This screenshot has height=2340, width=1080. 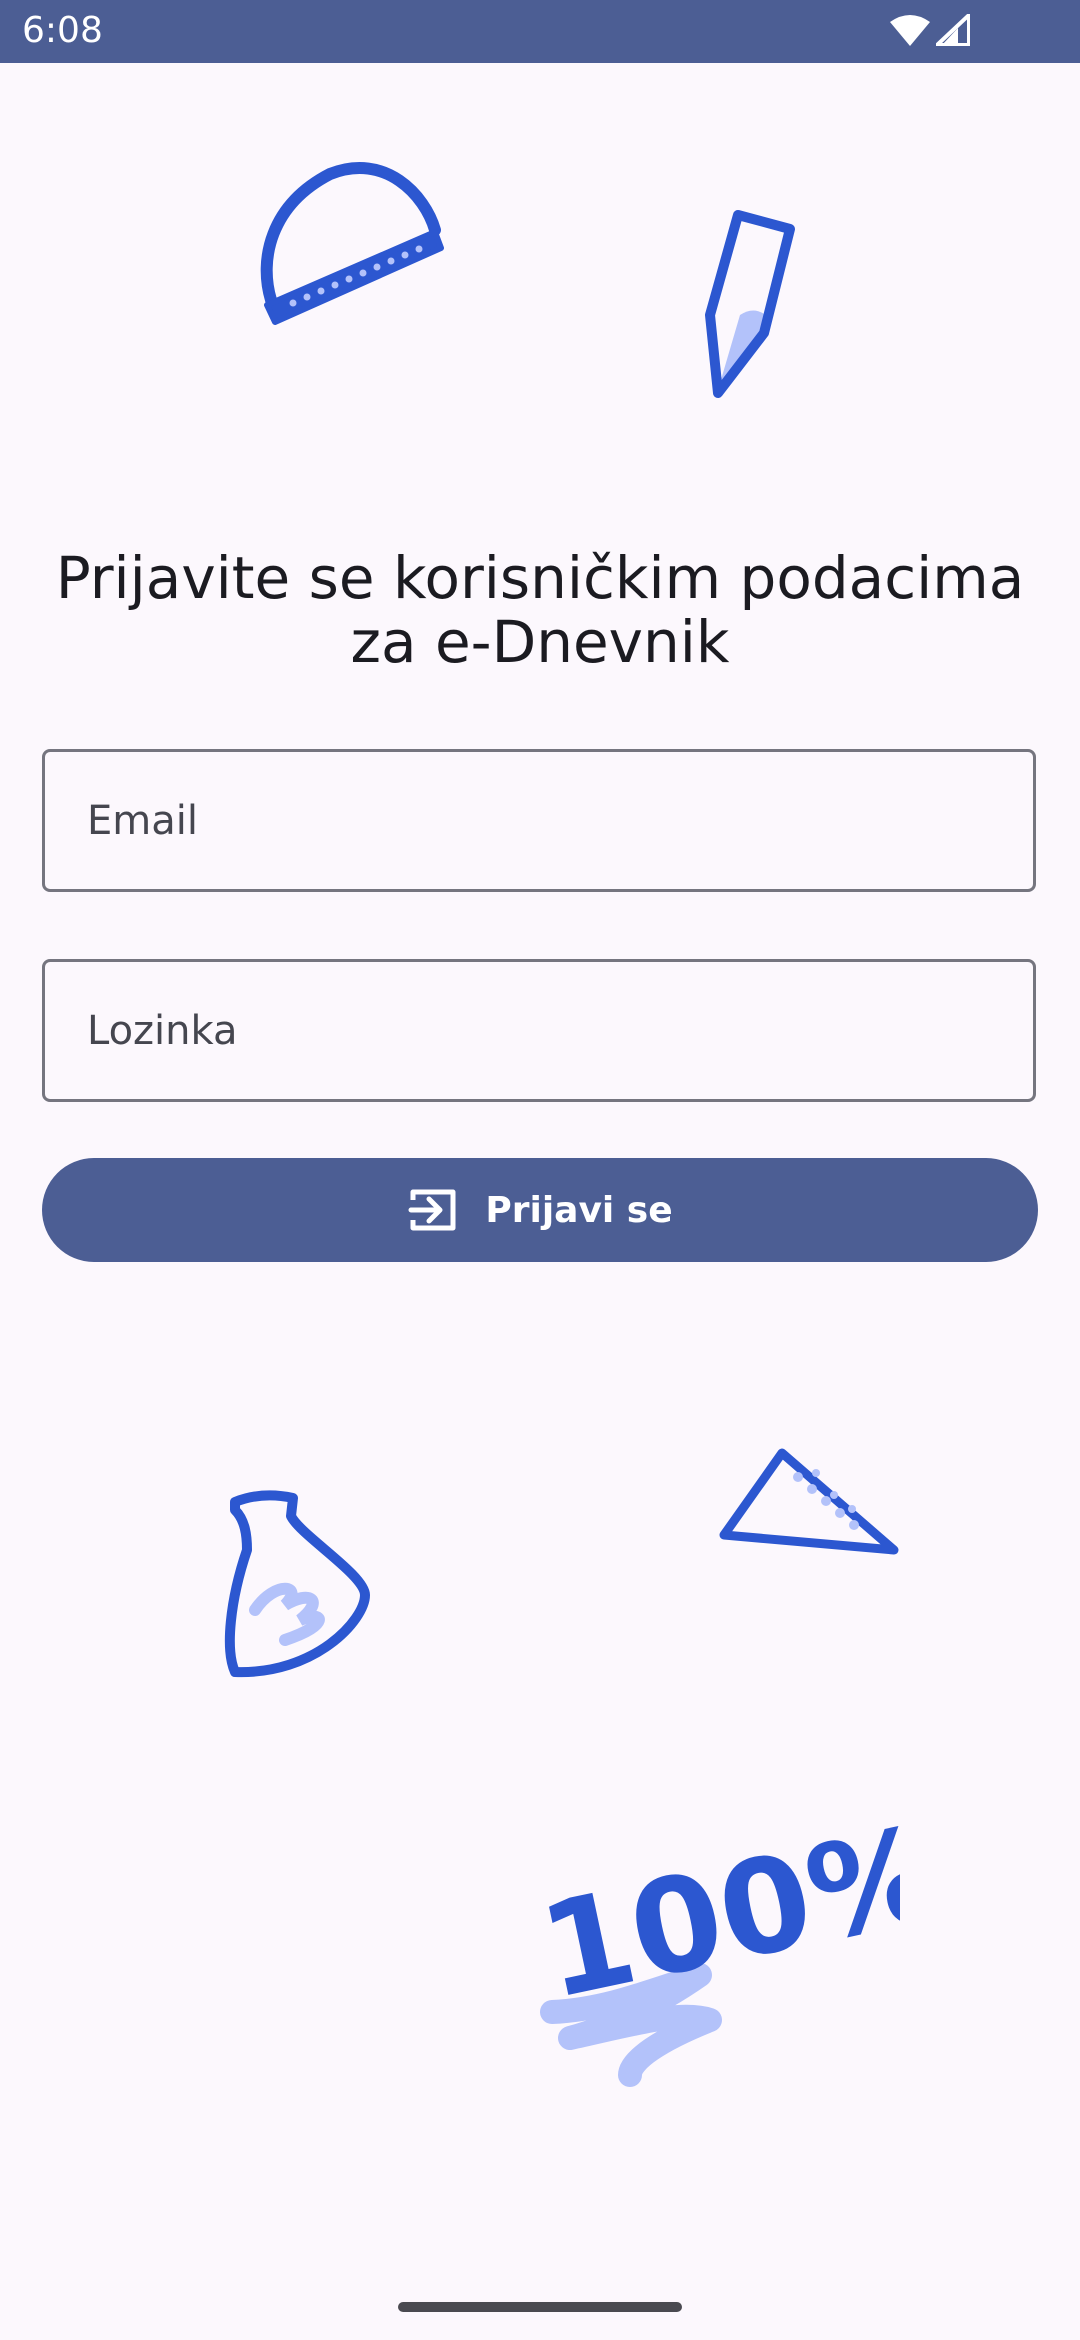 I want to click on signal-icon, so click(x=953, y=30).